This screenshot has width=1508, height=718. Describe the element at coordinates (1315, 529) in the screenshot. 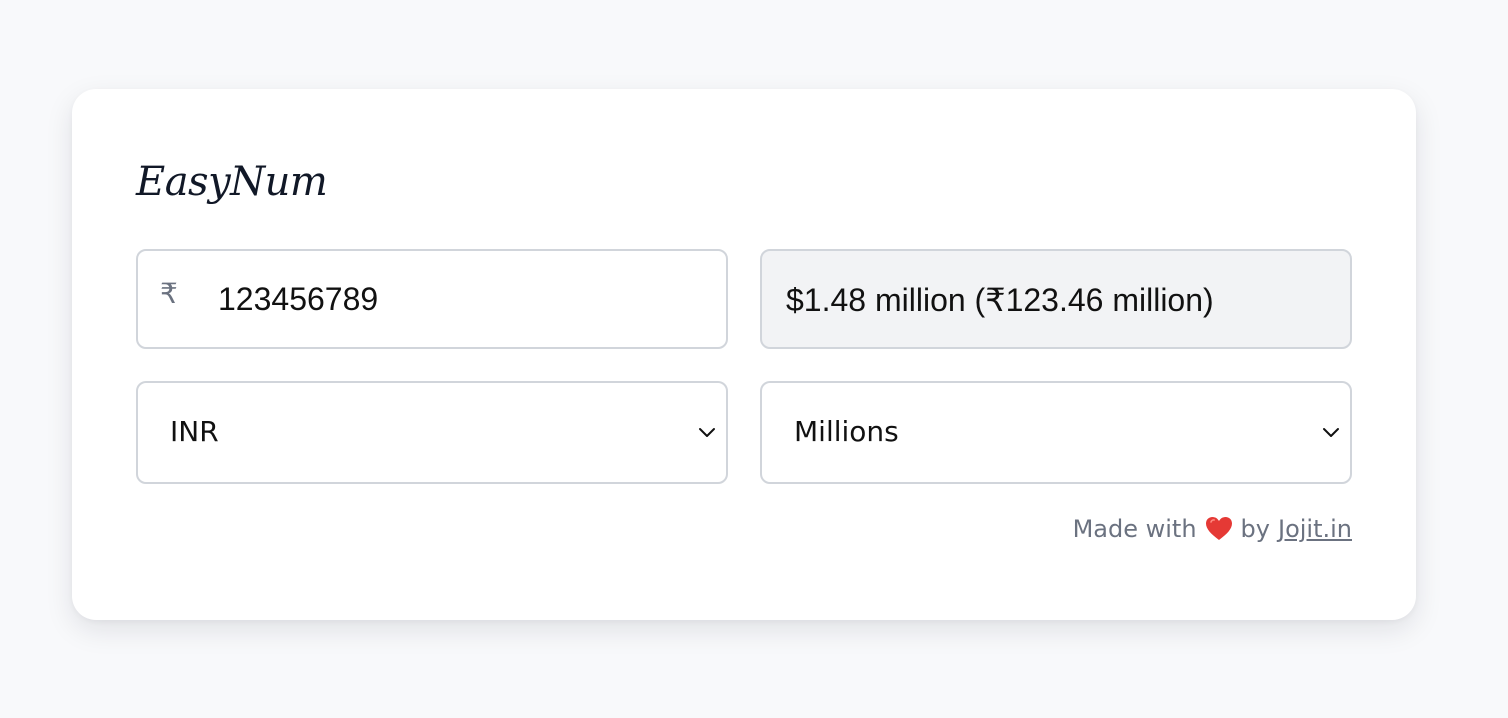

I see `author-link: Jojit.in` at that location.